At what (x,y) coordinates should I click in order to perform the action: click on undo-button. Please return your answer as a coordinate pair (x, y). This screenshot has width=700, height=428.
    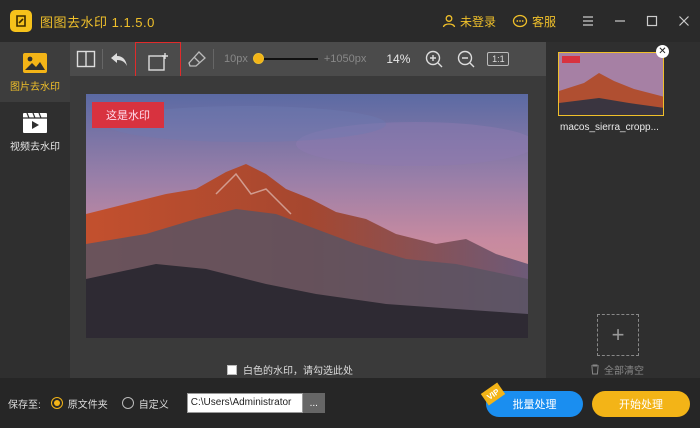
    Looking at the image, I should click on (119, 59).